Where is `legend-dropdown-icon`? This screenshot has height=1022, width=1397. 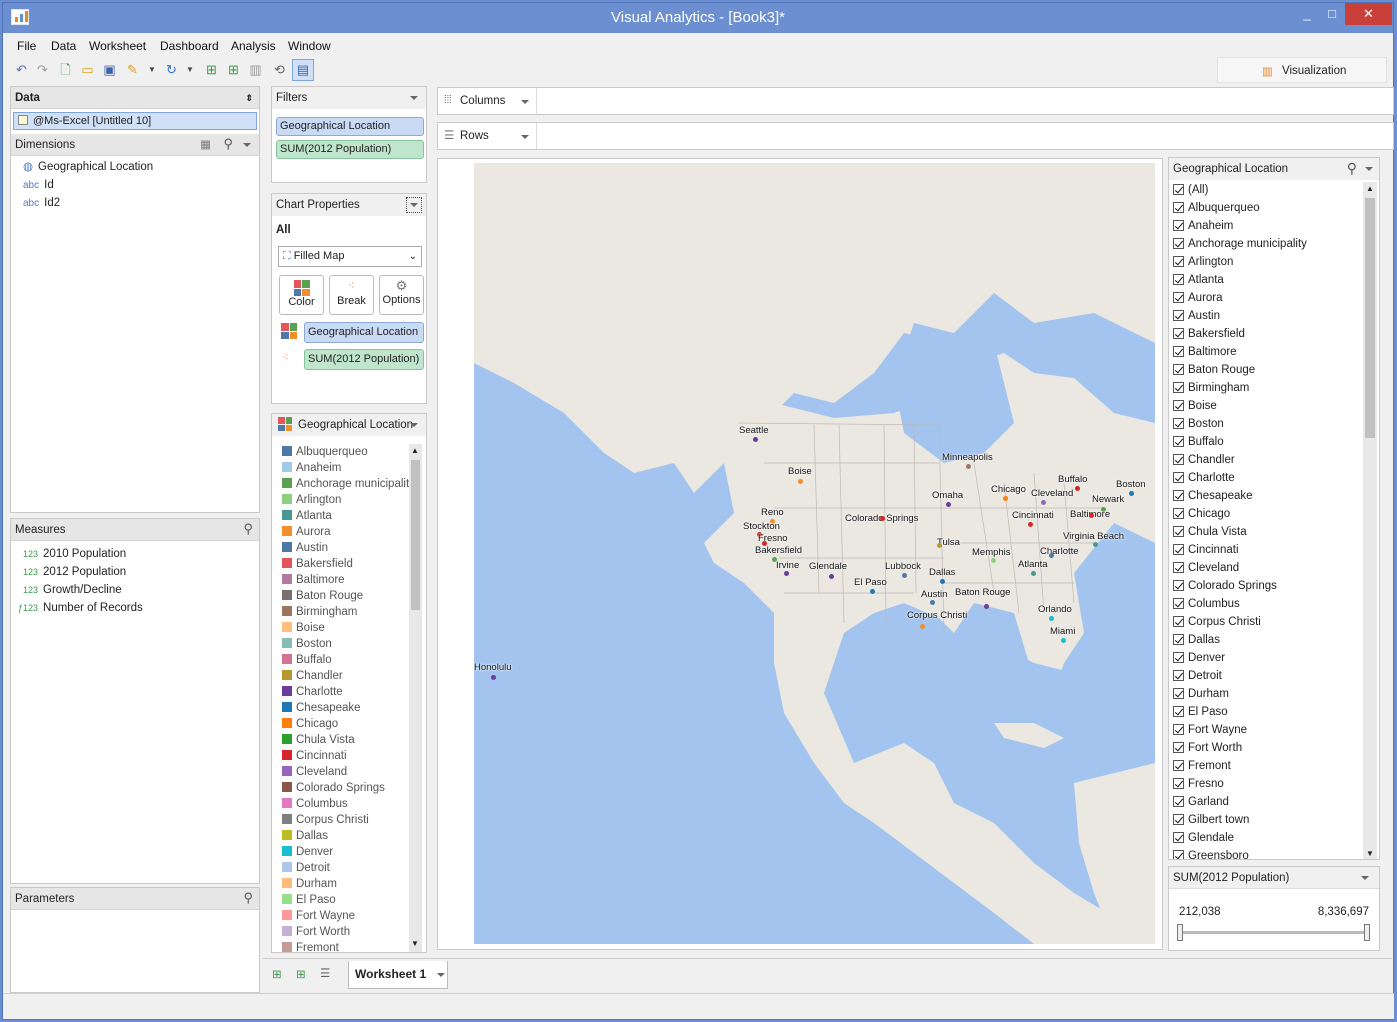 legend-dropdown-icon is located at coordinates (414, 425).